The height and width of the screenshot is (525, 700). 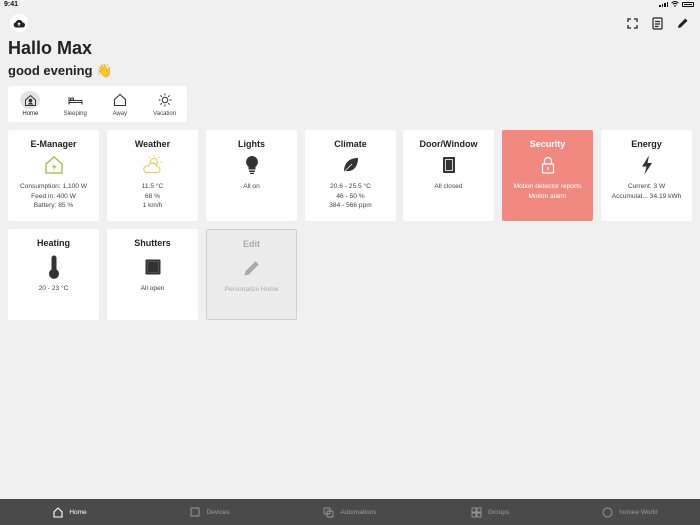 I want to click on tile-title: Weather, so click(x=152, y=144).